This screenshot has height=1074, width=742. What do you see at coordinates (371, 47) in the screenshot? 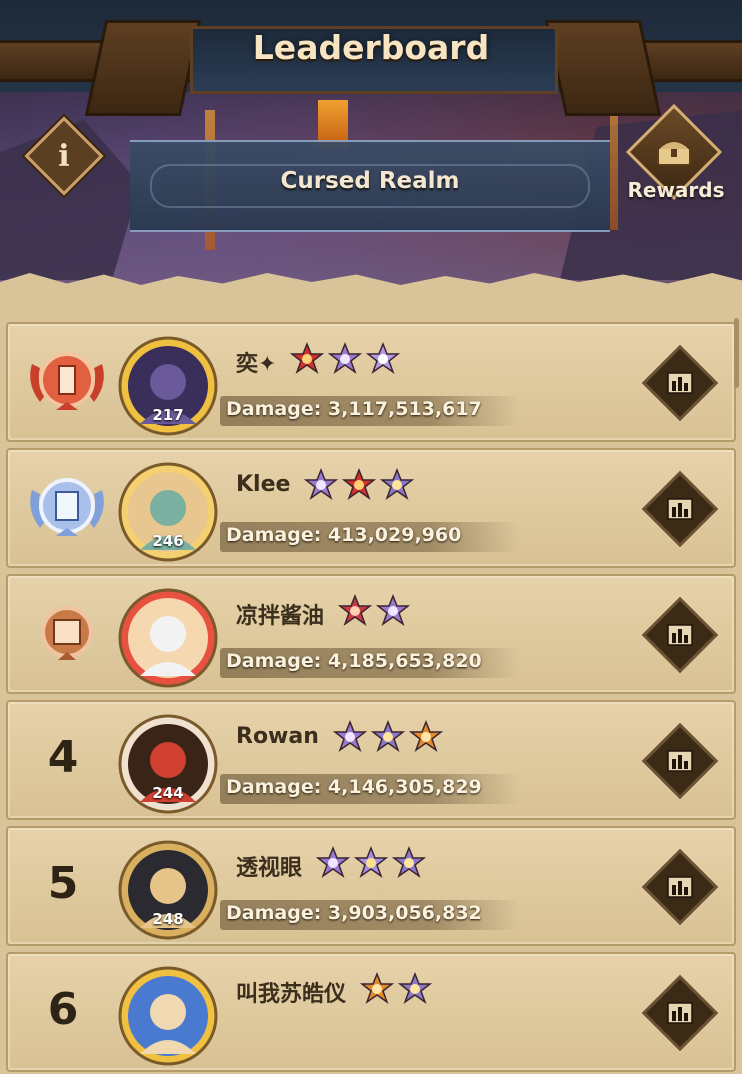
I see `page-title: Leaderboard` at bounding box center [371, 47].